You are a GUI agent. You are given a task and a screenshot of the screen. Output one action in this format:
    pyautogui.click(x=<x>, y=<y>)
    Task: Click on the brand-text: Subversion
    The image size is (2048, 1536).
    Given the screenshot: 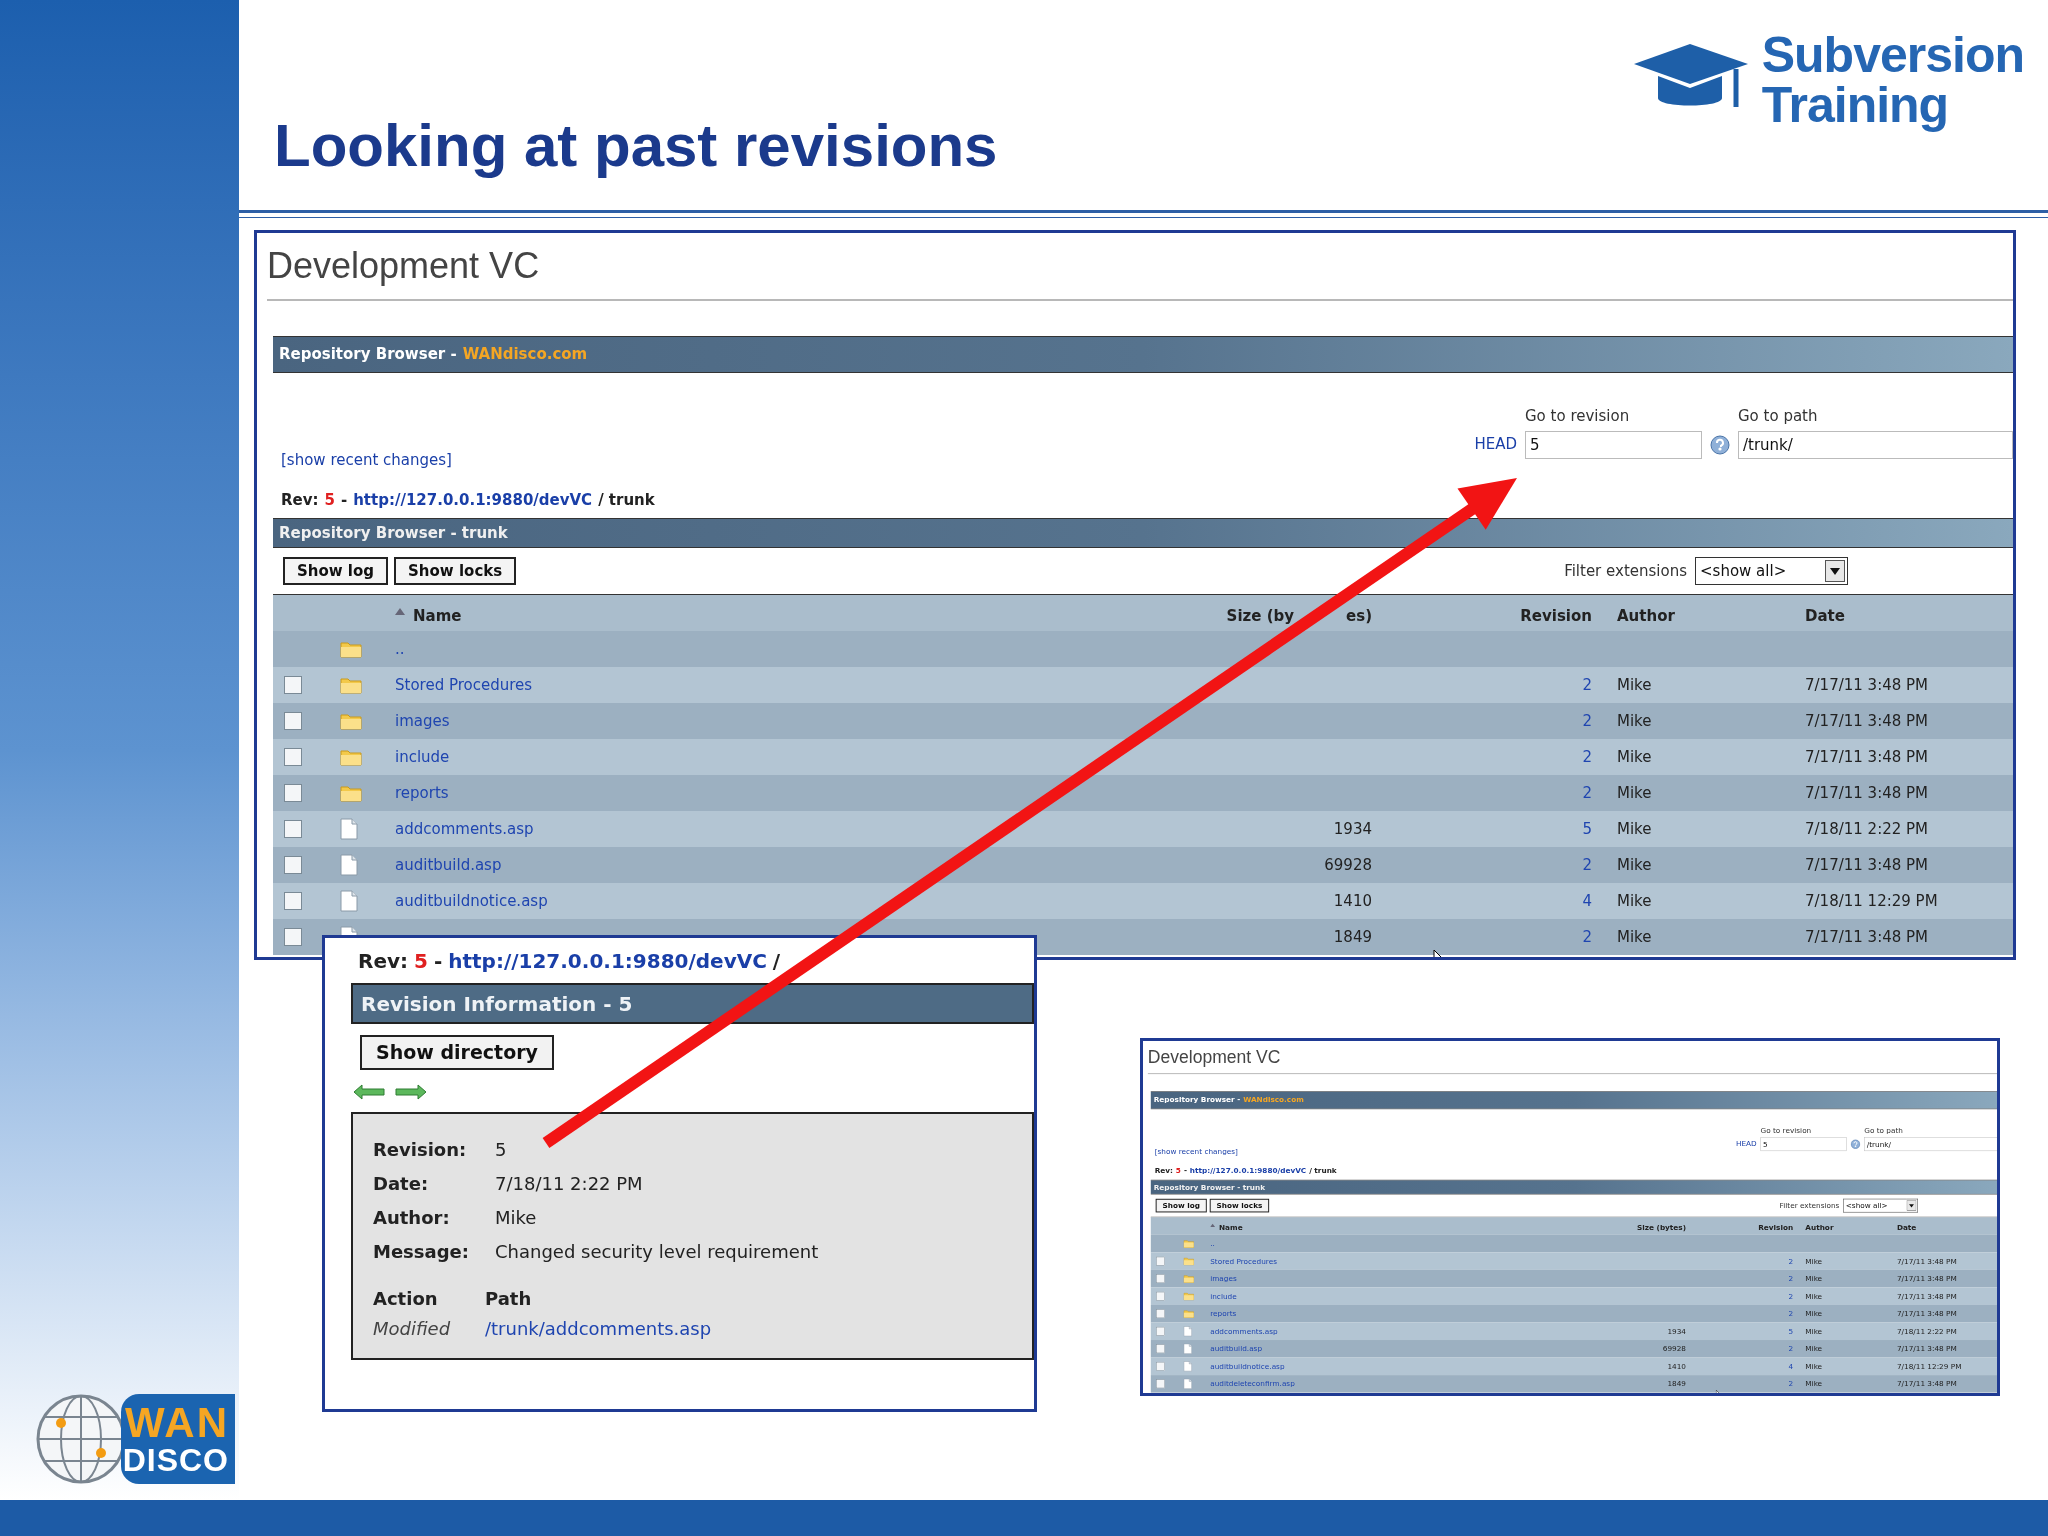 What is the action you would take?
    pyautogui.click(x=1892, y=55)
    